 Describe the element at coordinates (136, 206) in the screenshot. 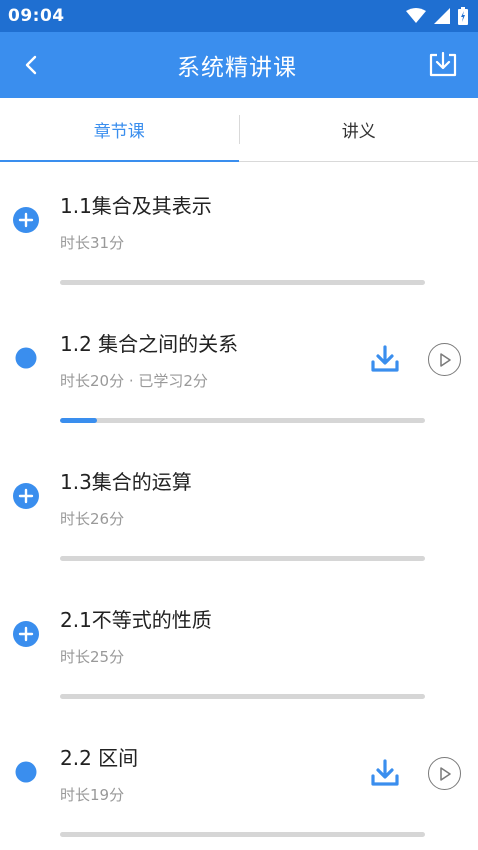

I see `lesson-title: 1.1集合及其表示` at that location.